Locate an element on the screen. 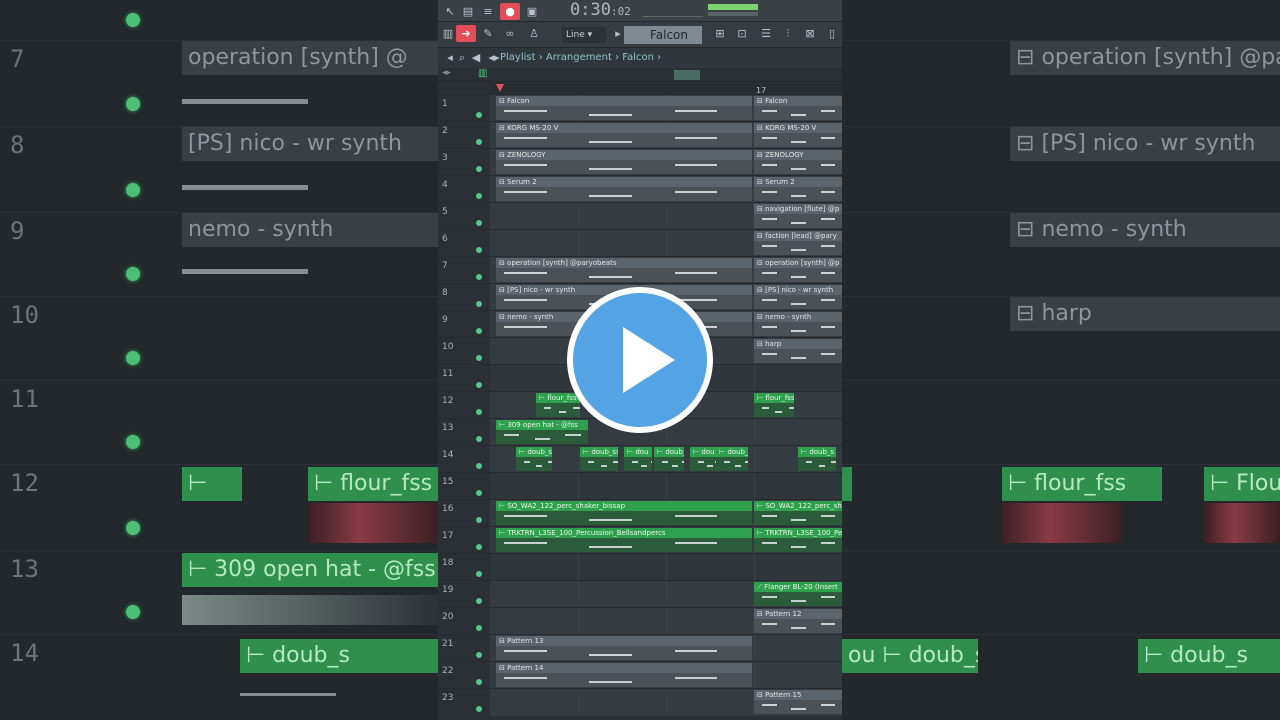 The width and height of the screenshot is (1280, 720). track-lane: ⊟ Pattern 15 is located at coordinates (666, 702).